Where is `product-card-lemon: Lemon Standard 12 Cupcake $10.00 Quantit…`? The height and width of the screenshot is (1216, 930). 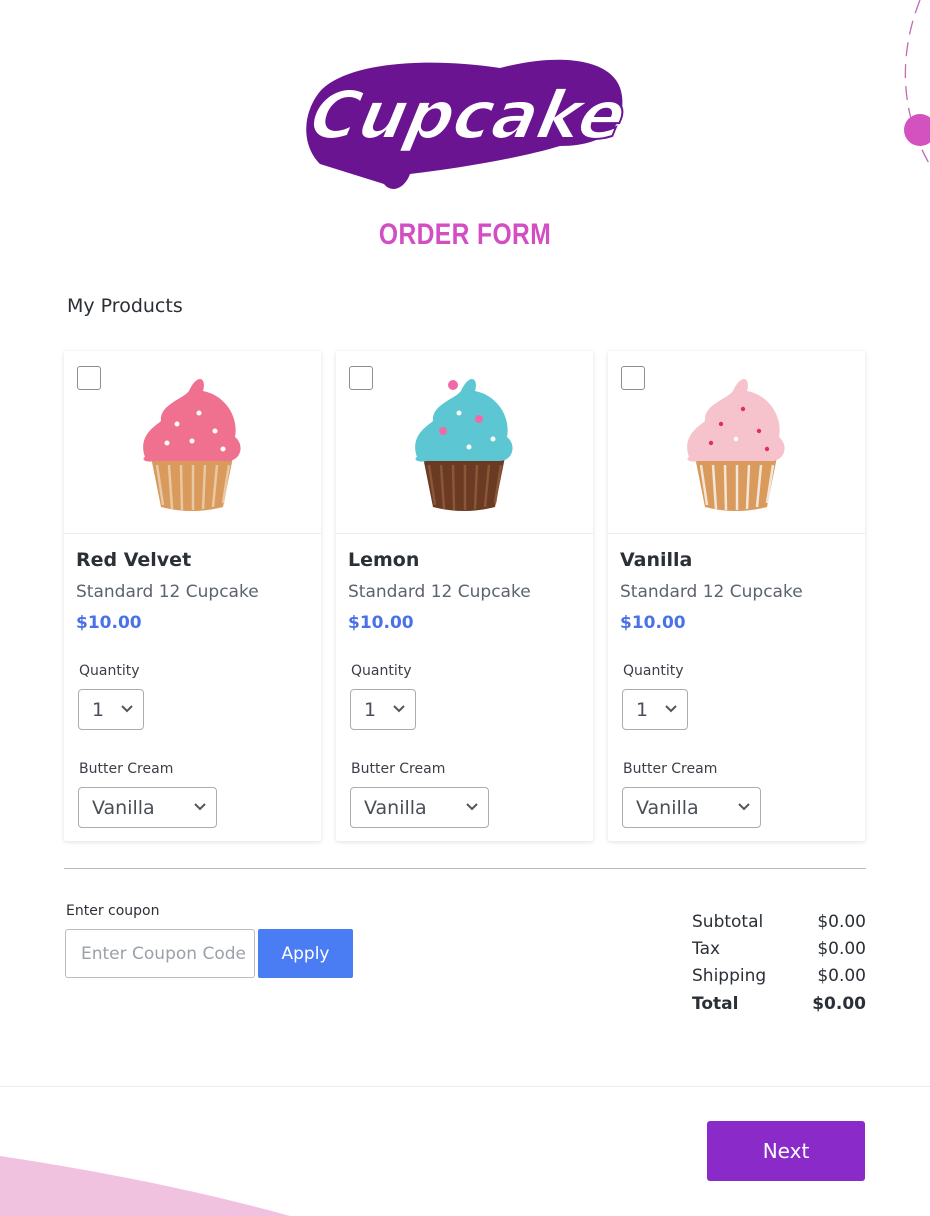 product-card-lemon: Lemon Standard 12 Cupcake $10.00 Quantit… is located at coordinates (464, 596).